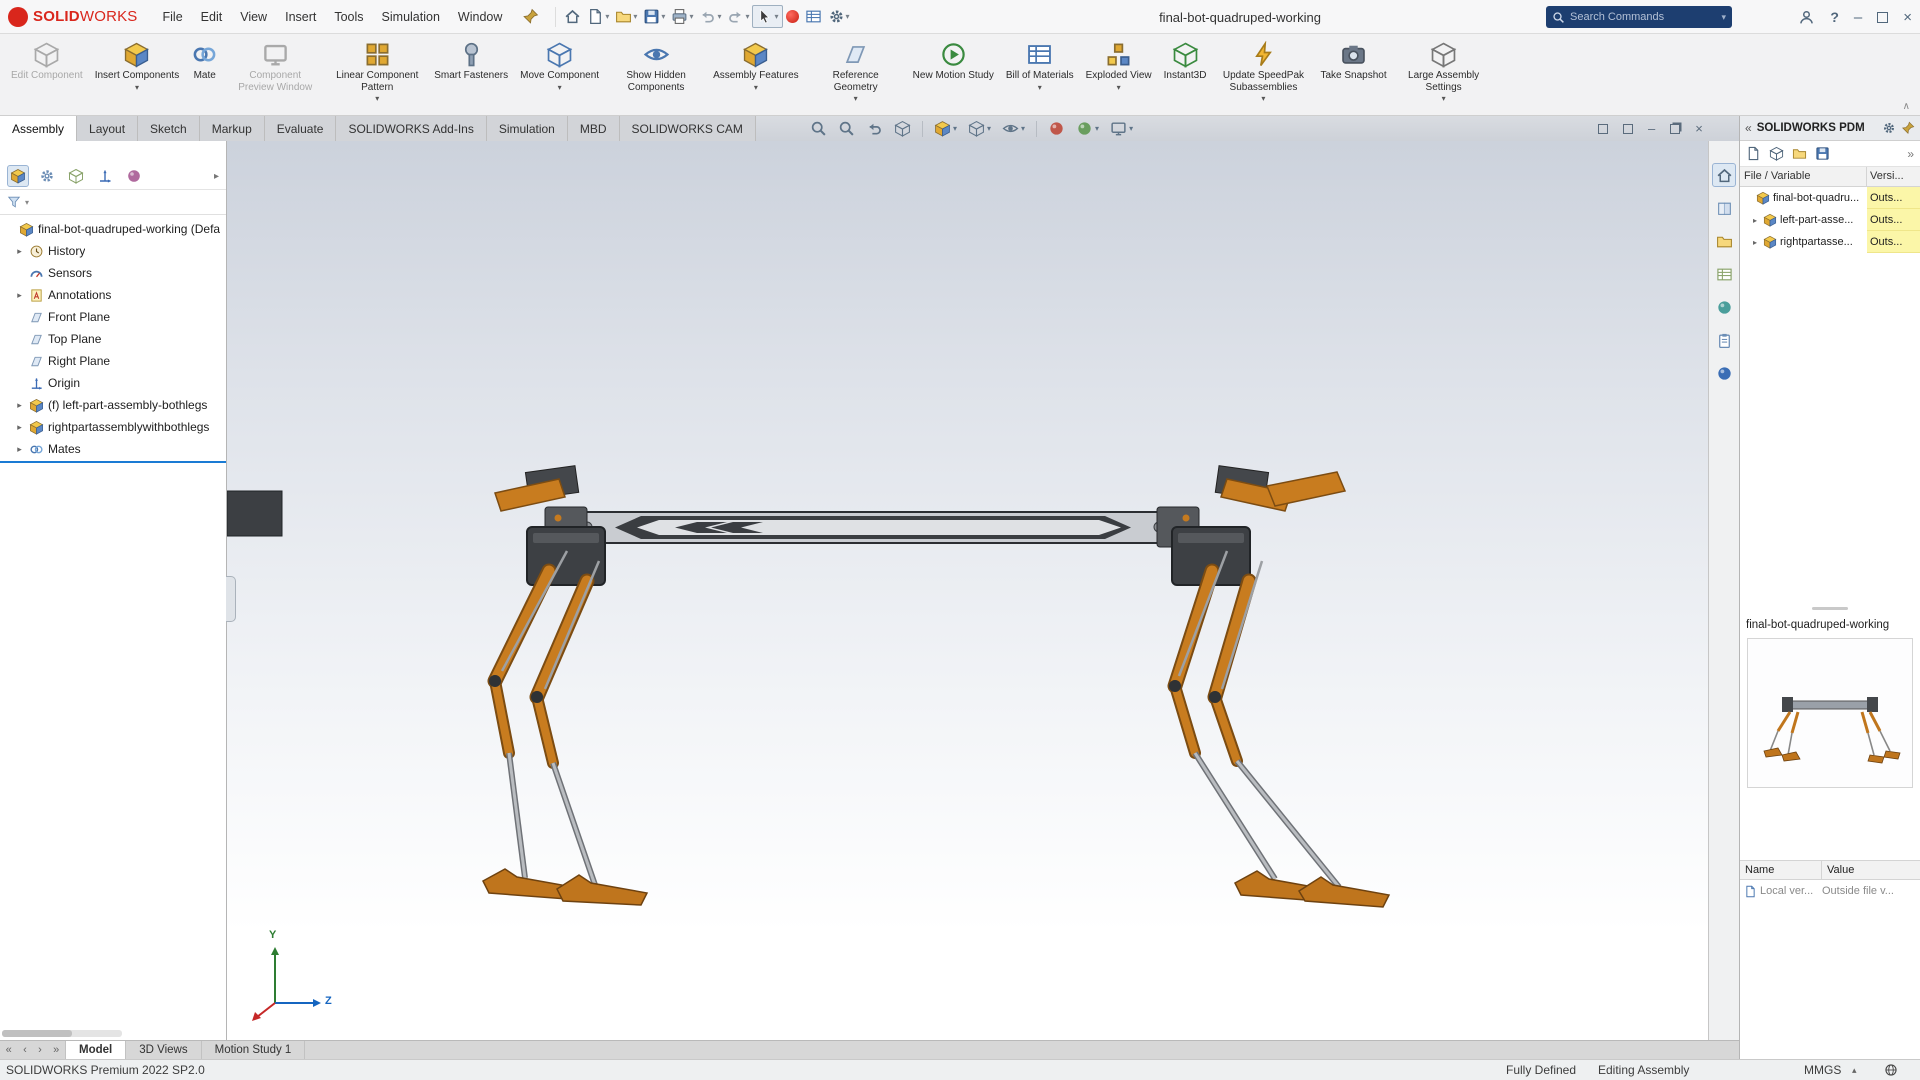 The width and height of the screenshot is (1920, 1080). What do you see at coordinates (1724, 373) in the screenshot?
I see `pdm-vault-icon` at bounding box center [1724, 373].